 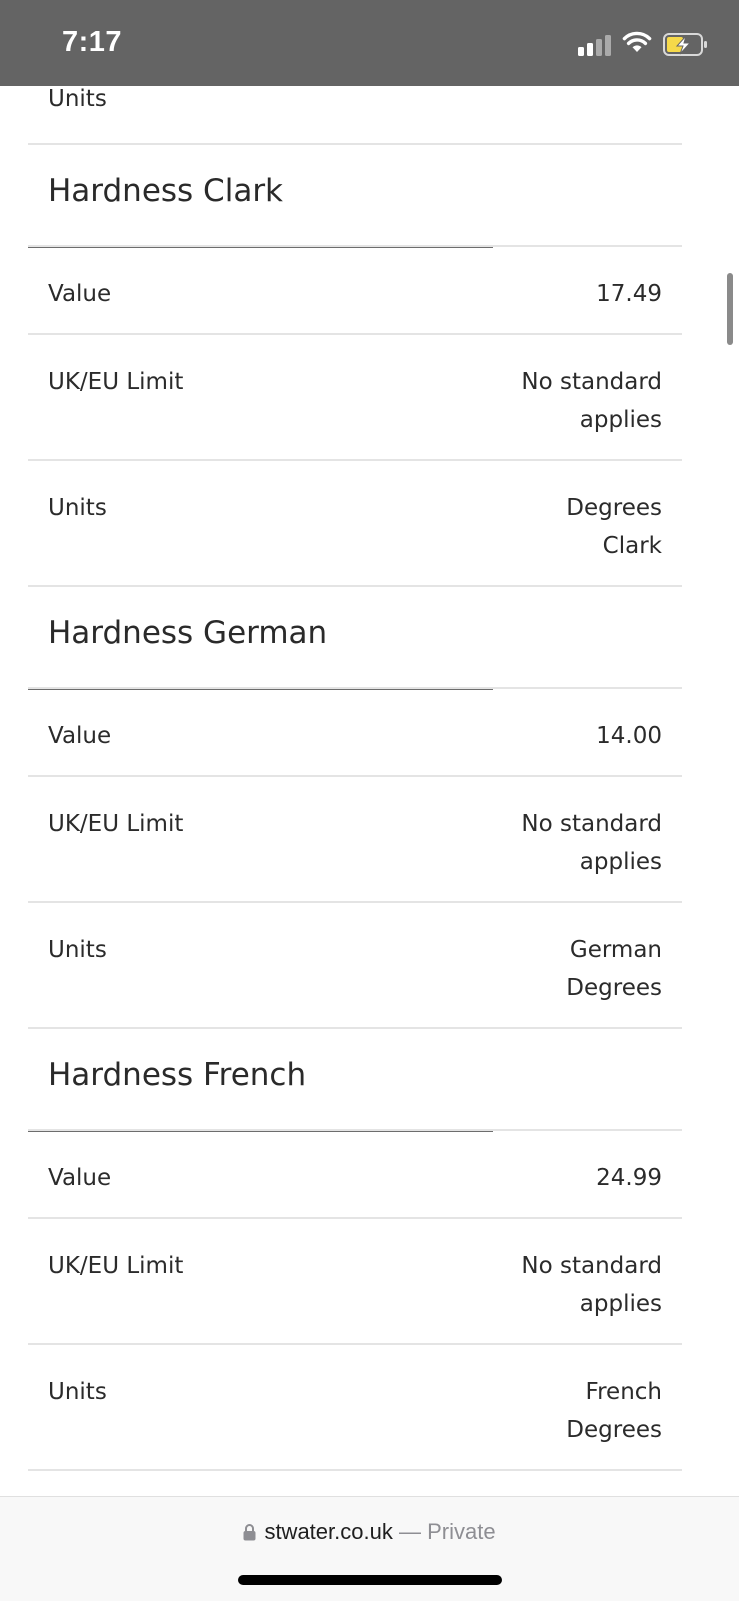 What do you see at coordinates (188, 633) in the screenshot?
I see `section-title: Hardness German` at bounding box center [188, 633].